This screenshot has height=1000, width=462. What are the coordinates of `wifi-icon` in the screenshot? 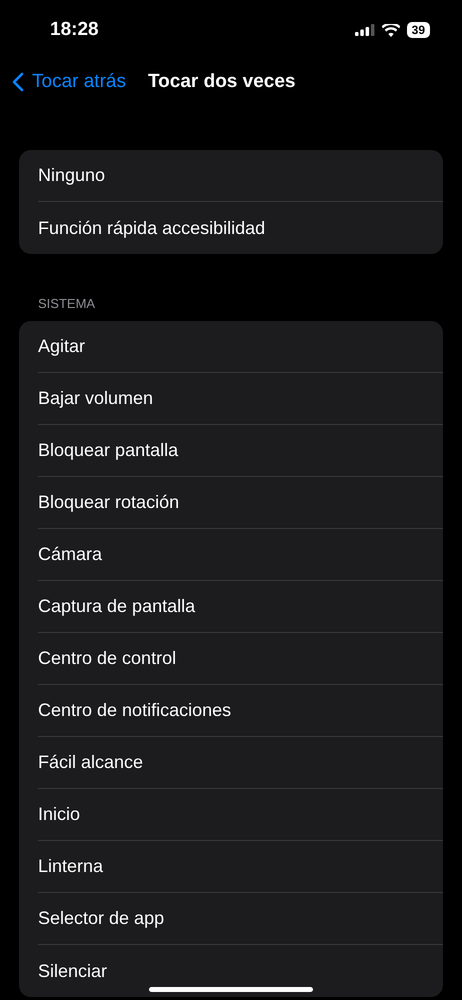 It's located at (391, 30).